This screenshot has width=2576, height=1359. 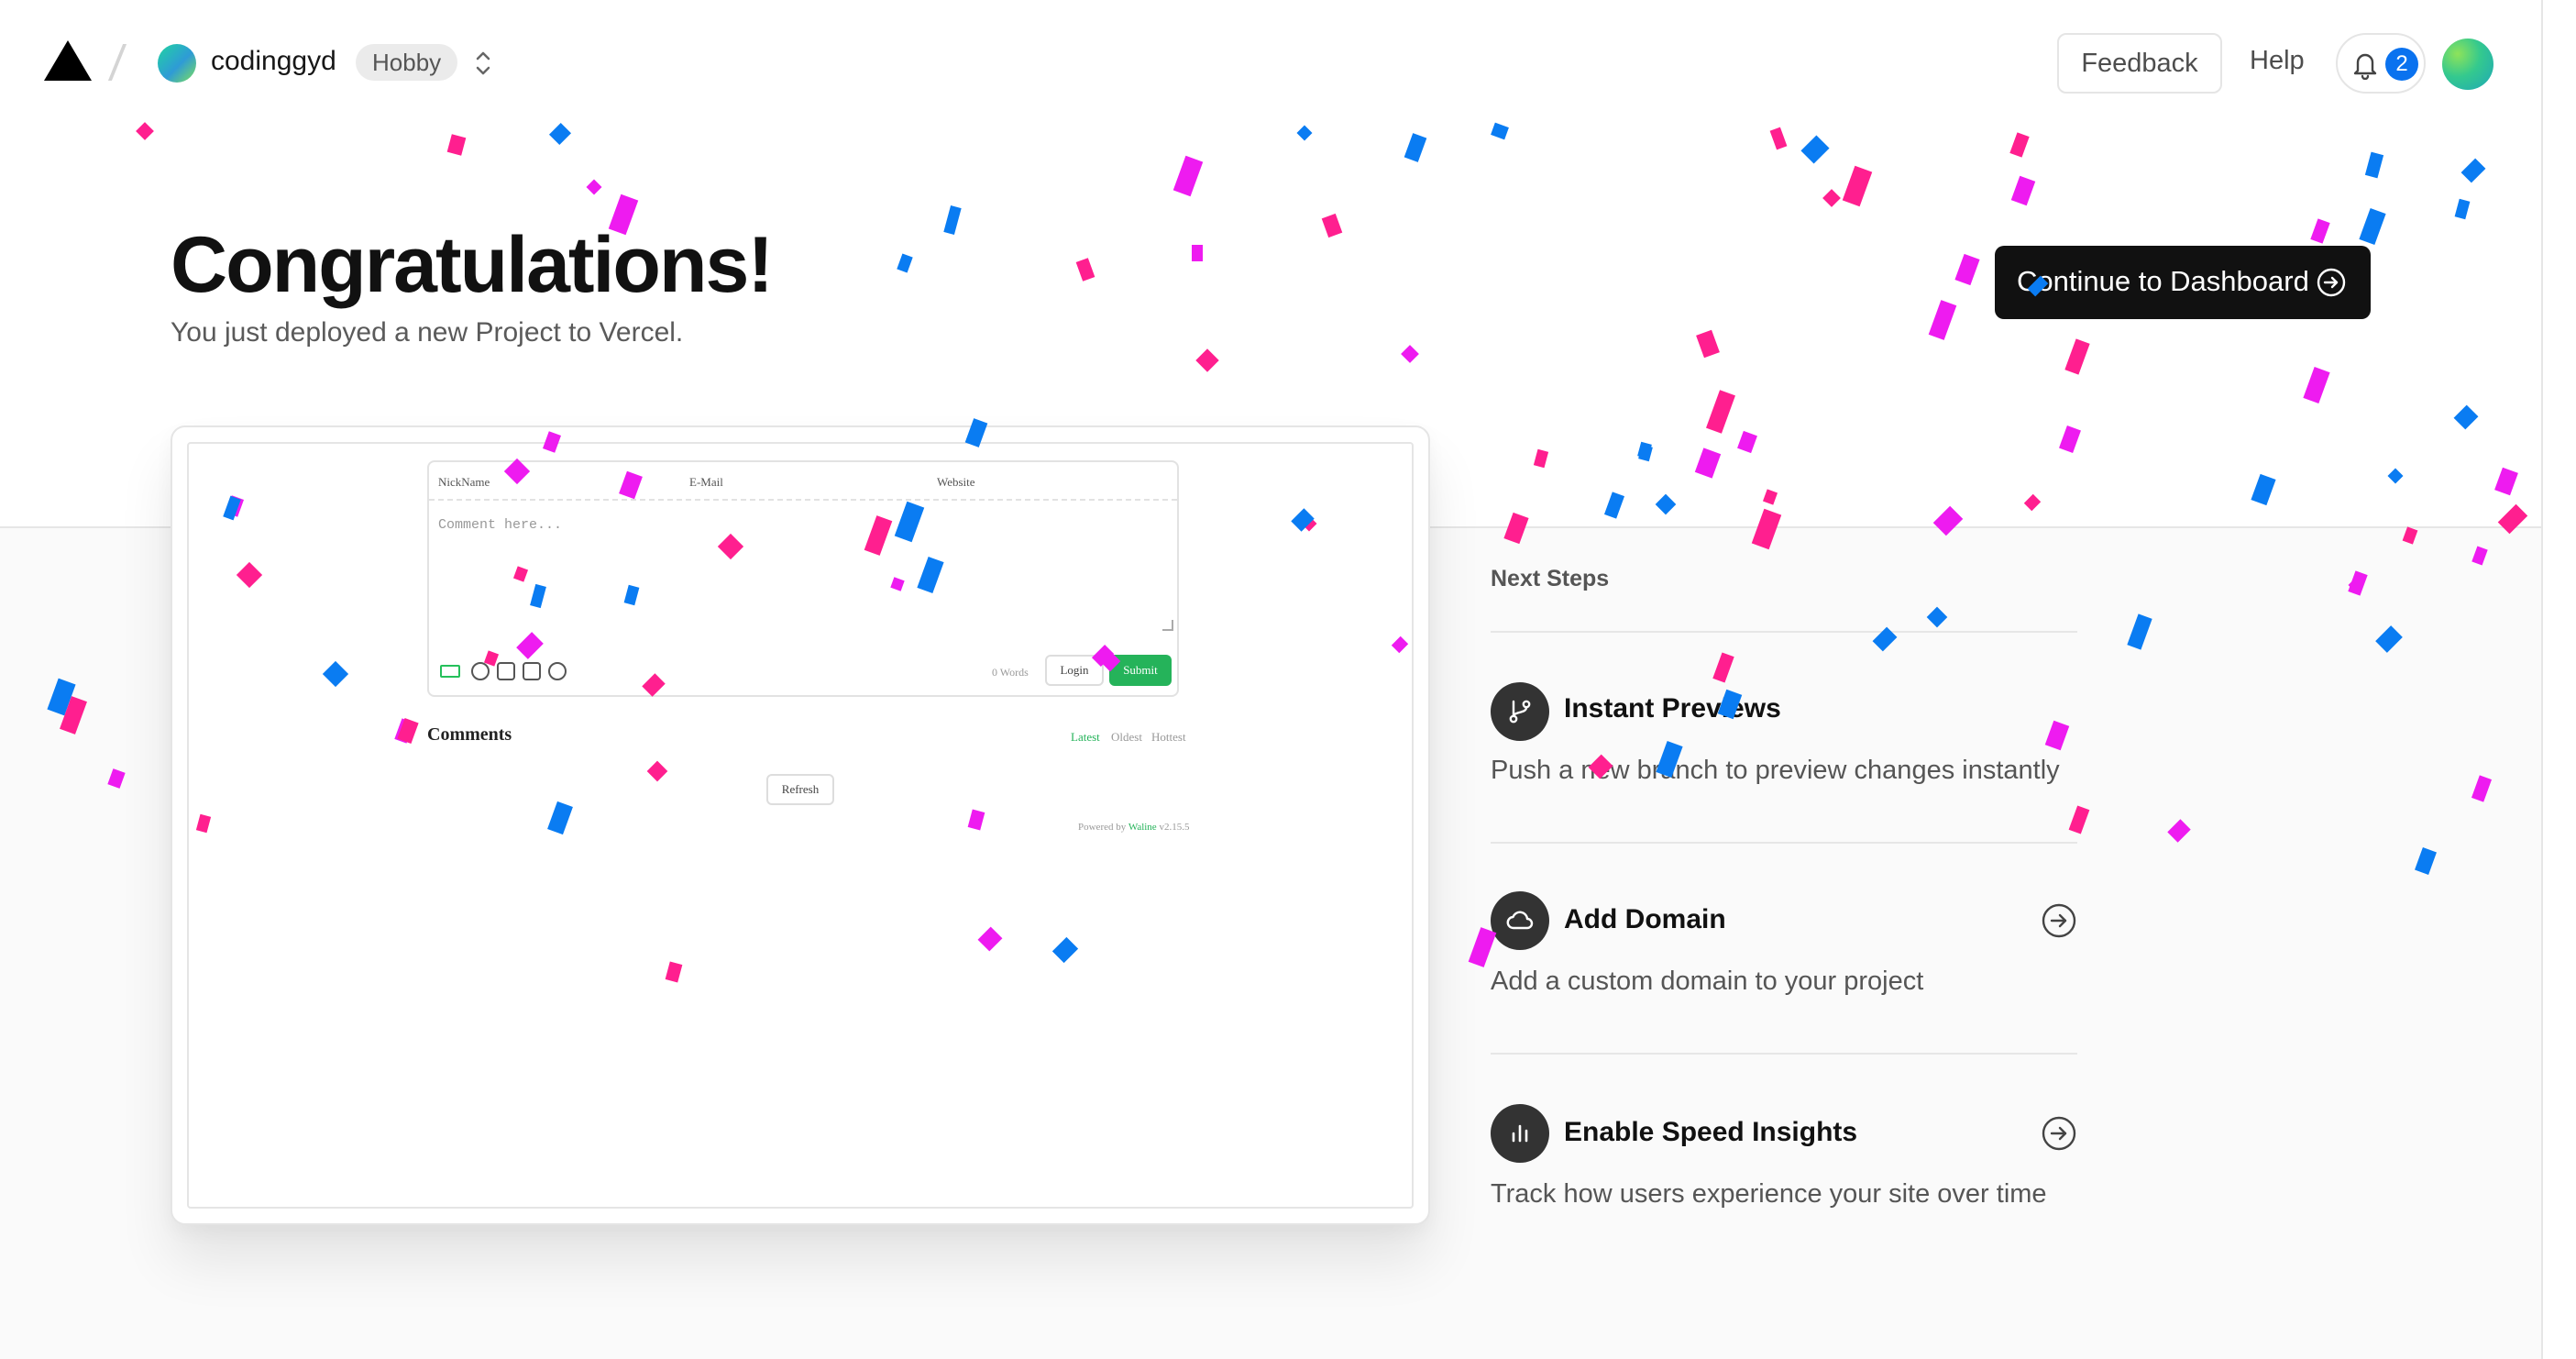 What do you see at coordinates (1673, 709) in the screenshot?
I see `step-title: Instant Previews` at bounding box center [1673, 709].